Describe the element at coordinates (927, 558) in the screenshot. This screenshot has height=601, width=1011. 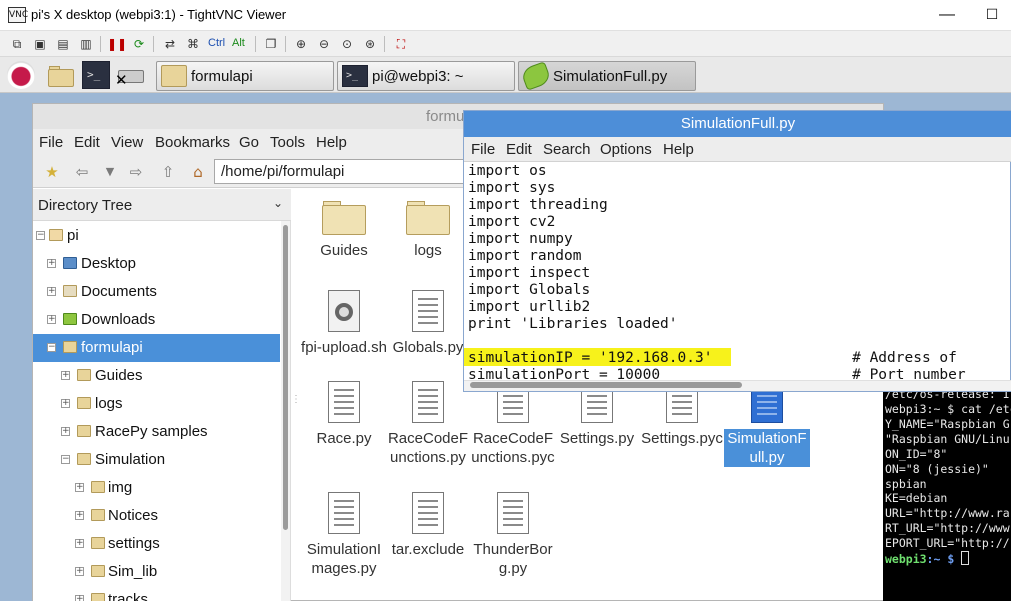
I see `terminal-prompt: webpi3:~ $` at that location.